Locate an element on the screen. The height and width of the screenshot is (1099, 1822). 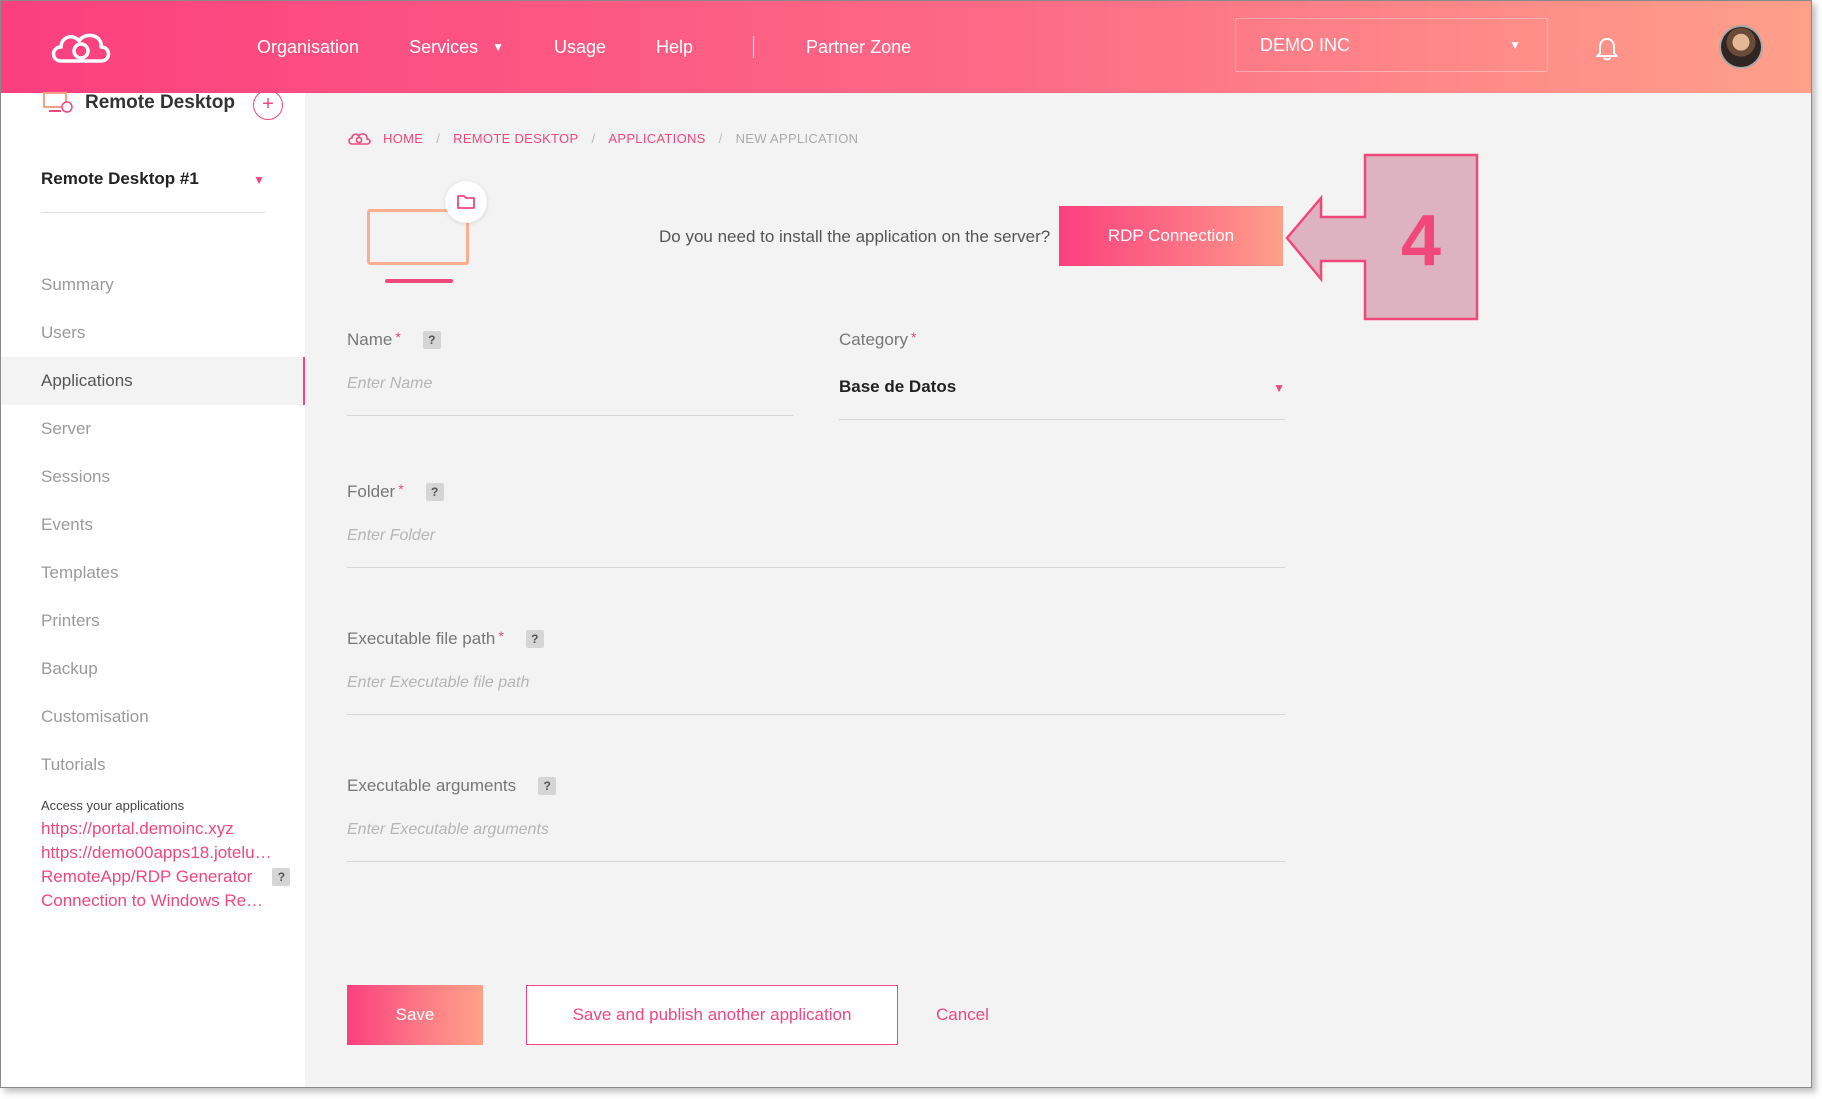
add-remote-desktop-button: + is located at coordinates (268, 105).